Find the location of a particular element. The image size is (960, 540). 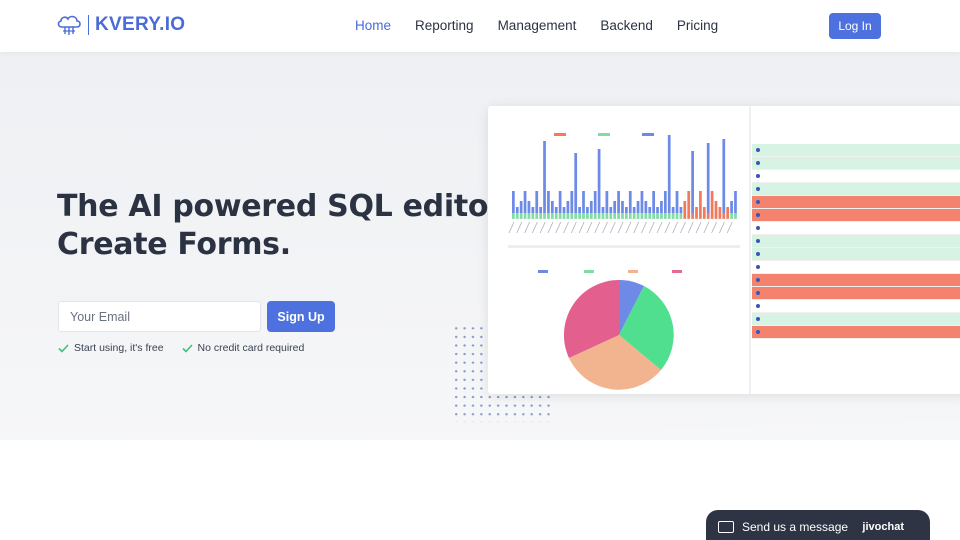

logo-link: KVERY.IO is located at coordinates (120, 25).